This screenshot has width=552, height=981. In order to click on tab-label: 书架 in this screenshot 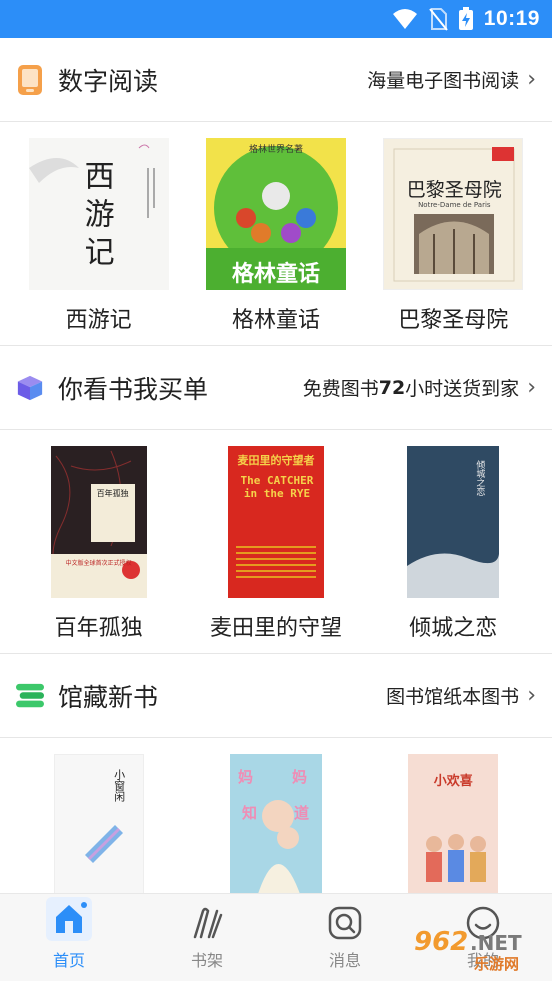, I will do `click(206, 960)`.